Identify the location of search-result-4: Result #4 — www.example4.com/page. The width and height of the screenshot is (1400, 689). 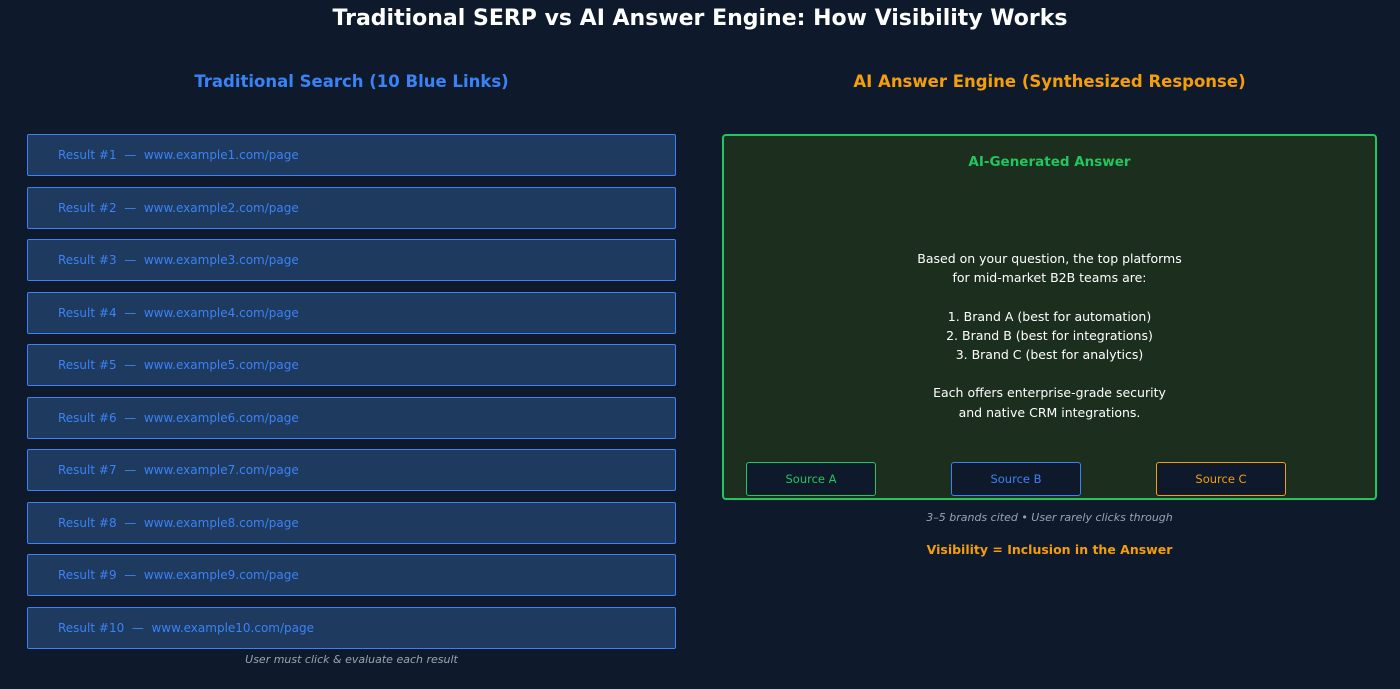
(351, 312).